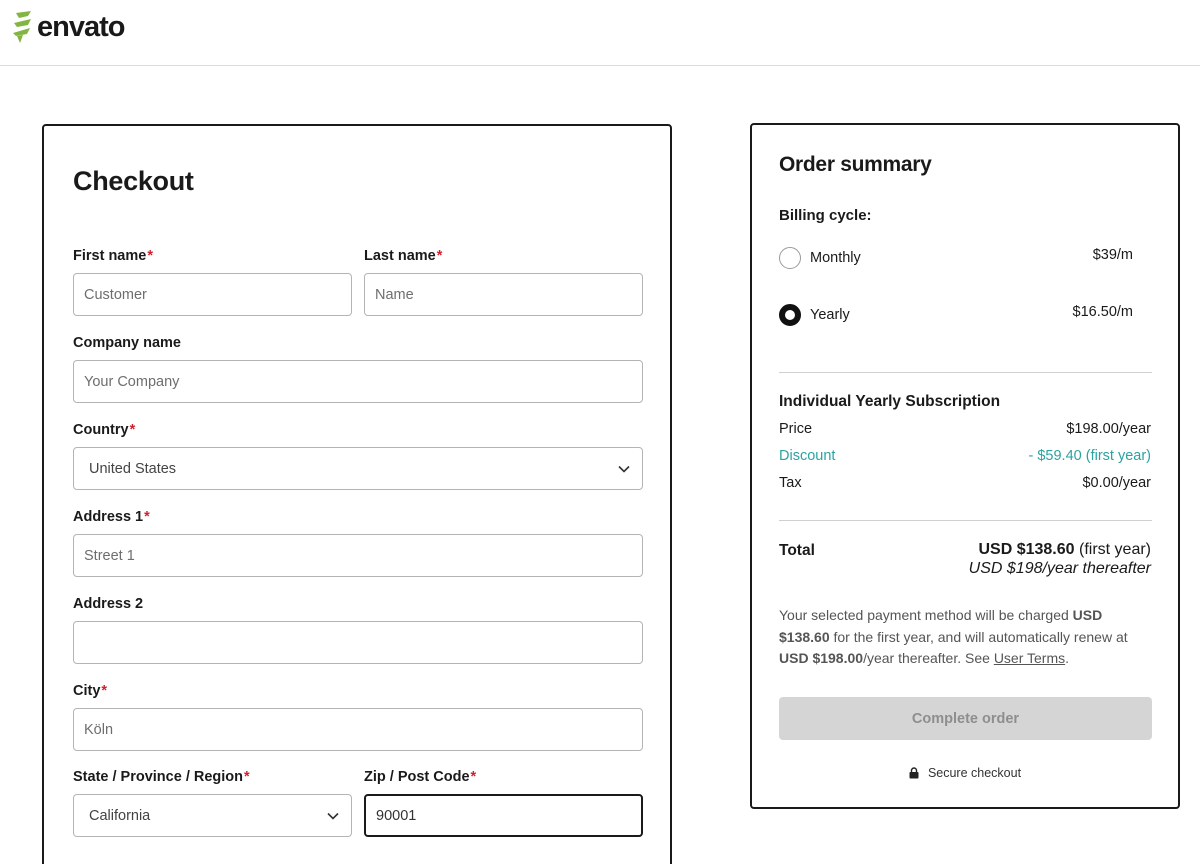 The image size is (1200, 864). What do you see at coordinates (133, 181) in the screenshot?
I see `page-title: Checkout` at bounding box center [133, 181].